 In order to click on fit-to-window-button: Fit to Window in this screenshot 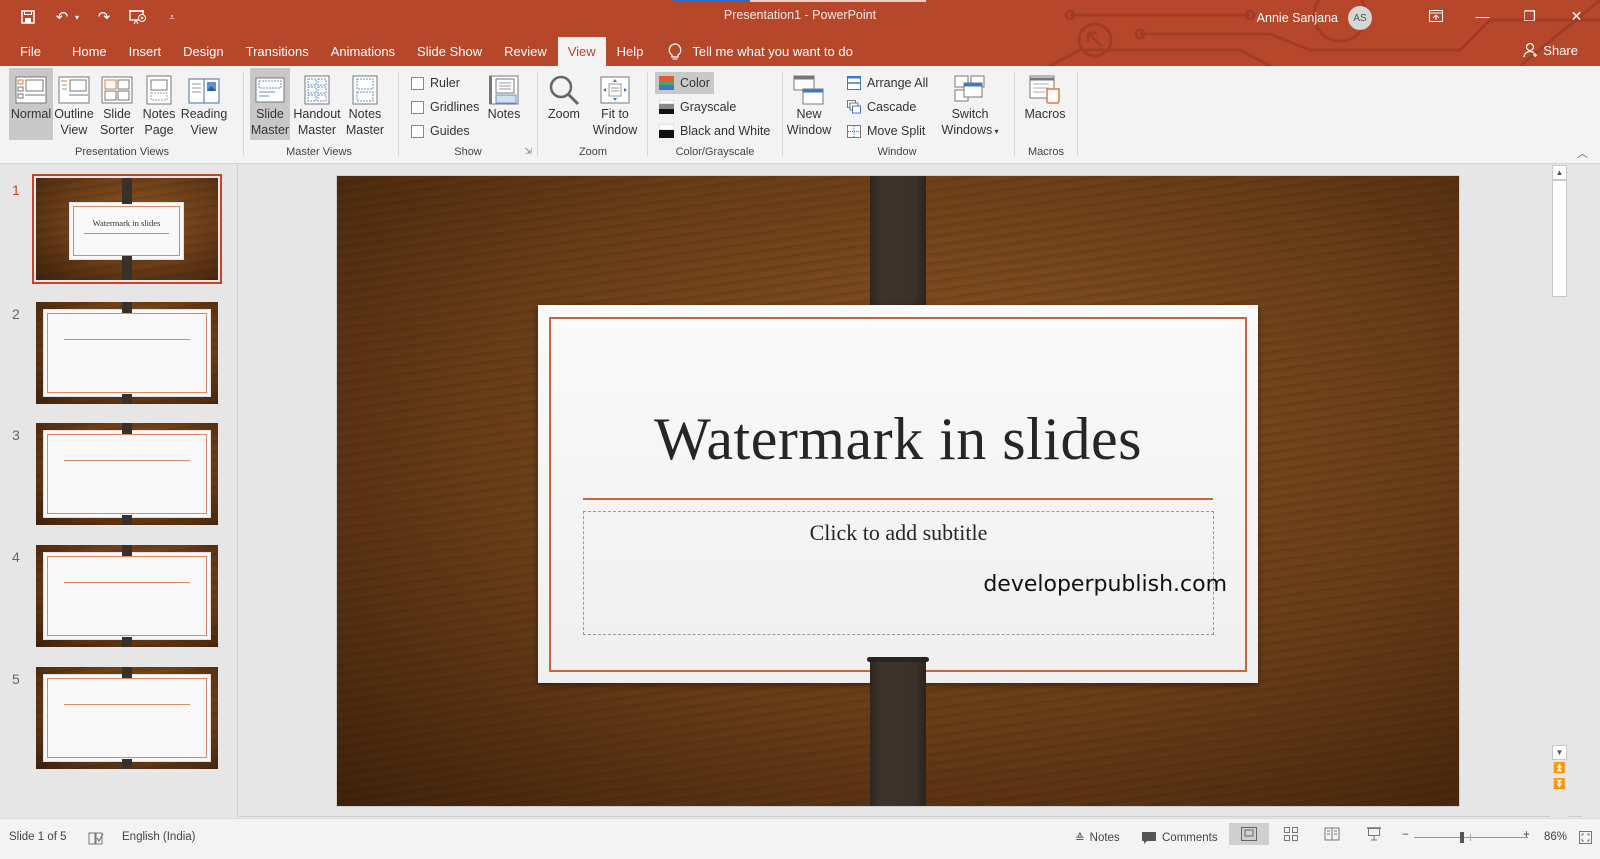, I will do `click(615, 104)`.